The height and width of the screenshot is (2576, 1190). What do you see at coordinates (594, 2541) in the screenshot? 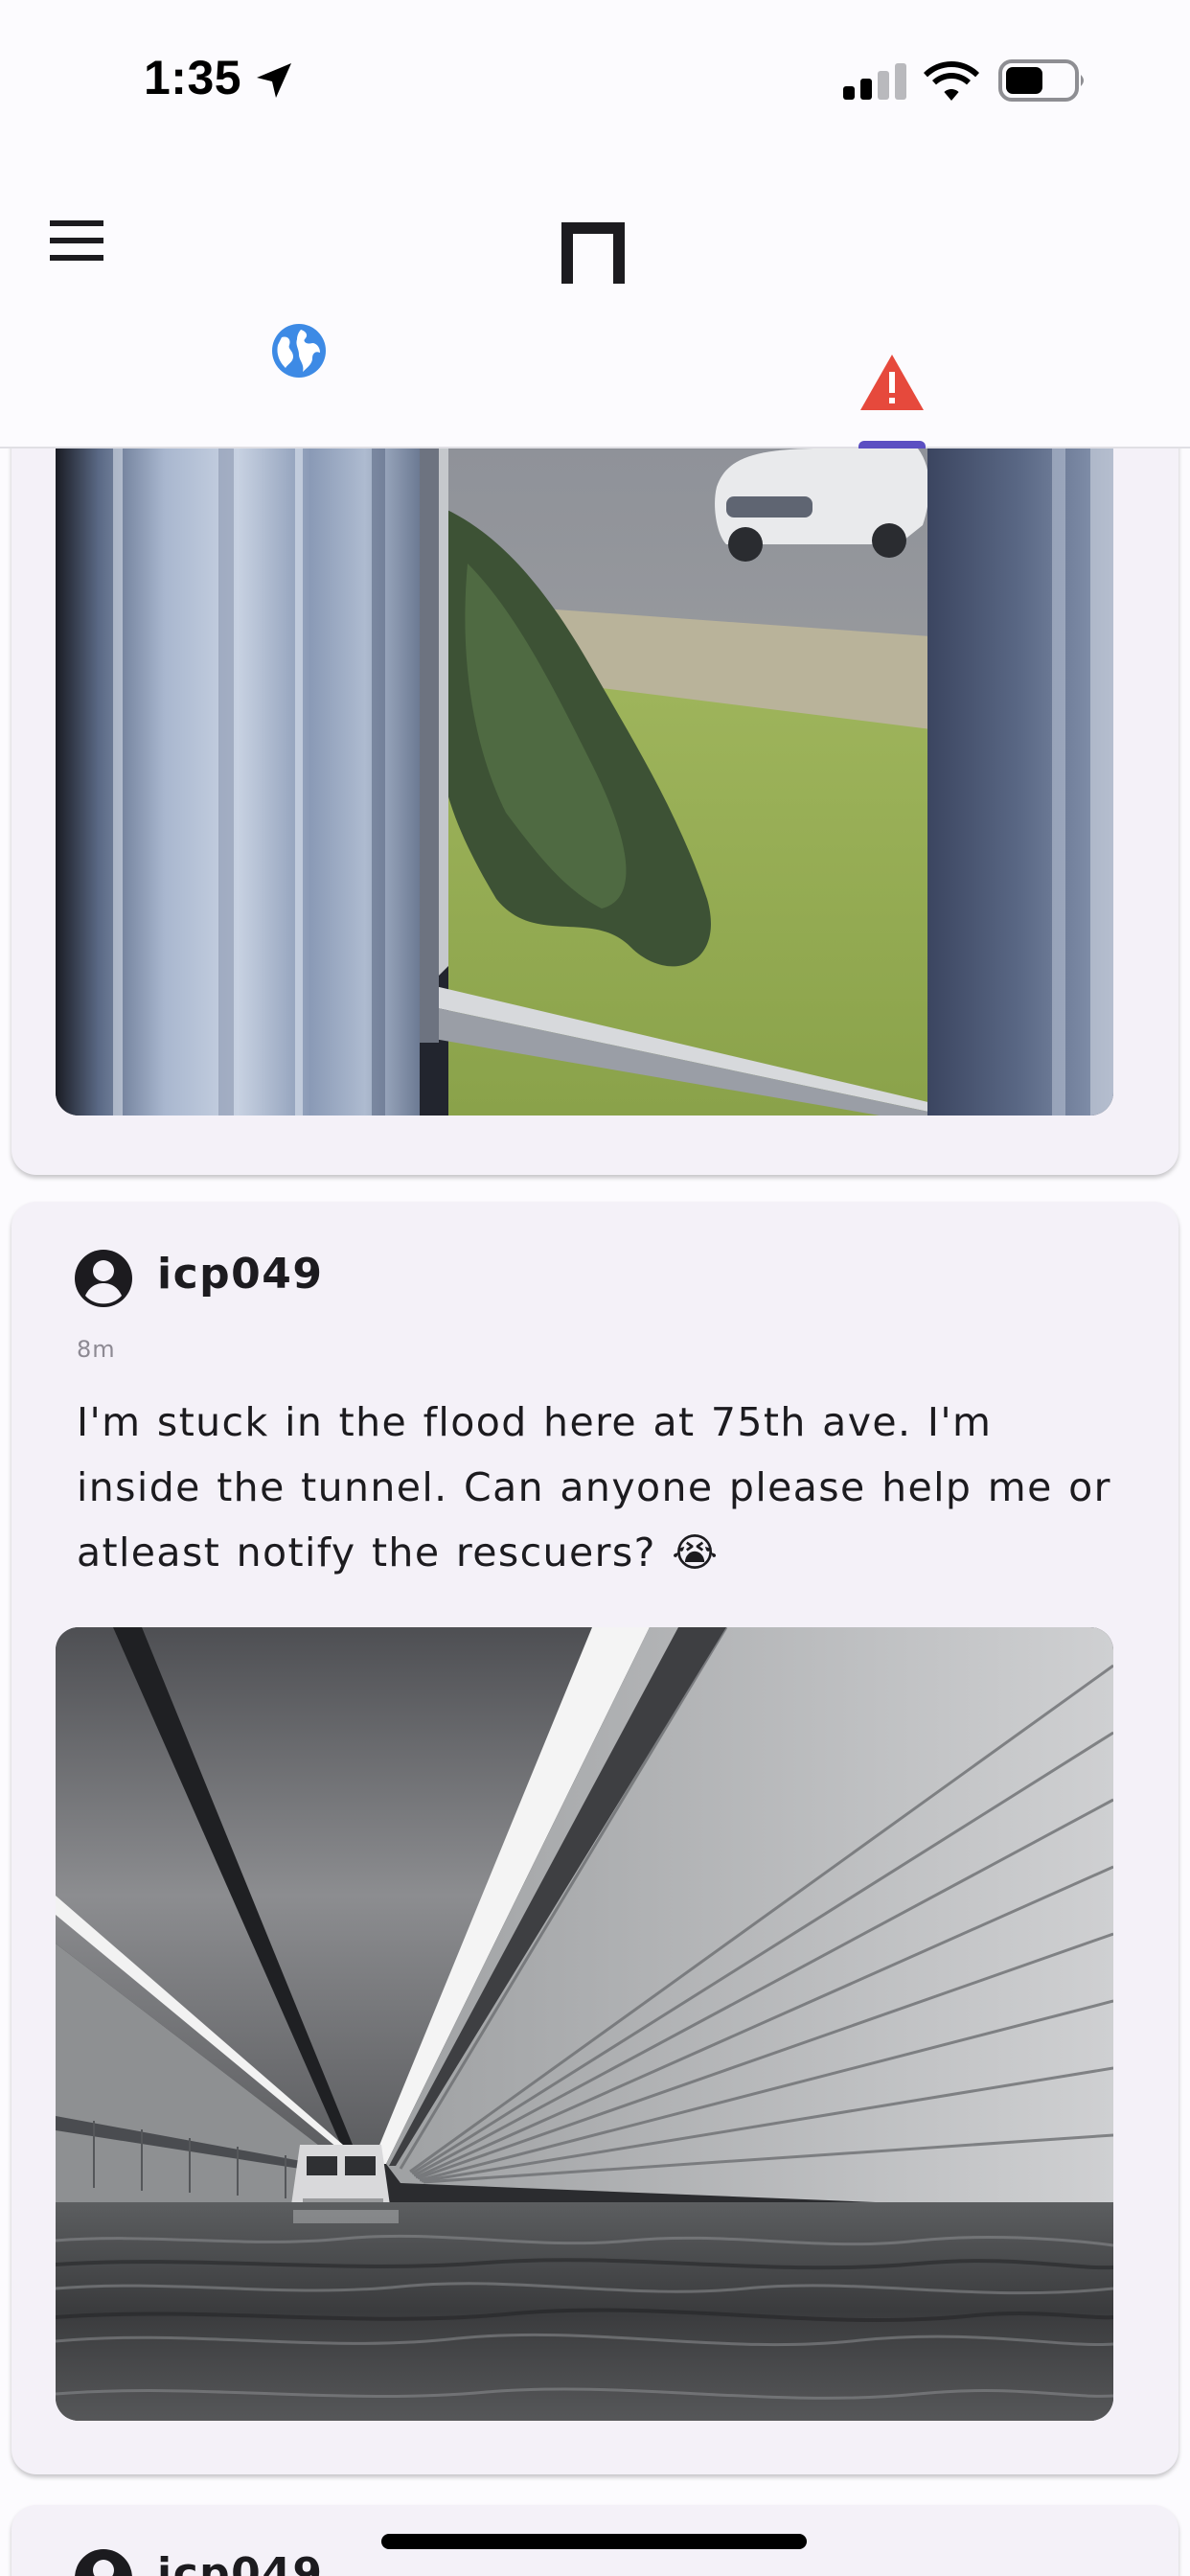
I see `home-indicator` at bounding box center [594, 2541].